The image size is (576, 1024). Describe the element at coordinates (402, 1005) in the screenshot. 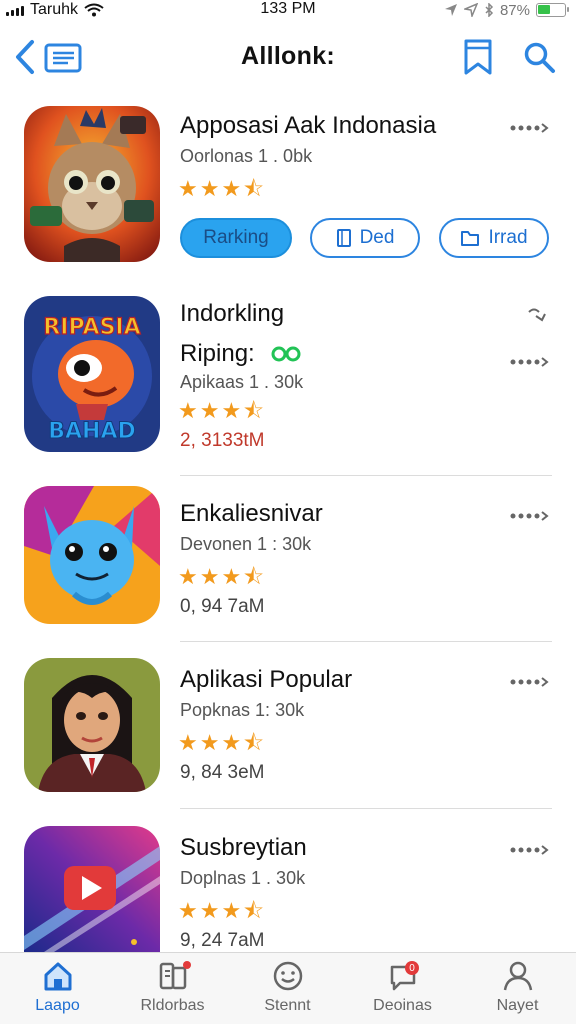

I see `tab-label: Deoinas` at that location.